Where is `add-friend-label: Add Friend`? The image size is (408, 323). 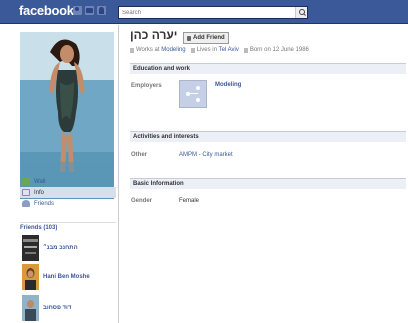
add-friend-label: Add Friend is located at coordinates (209, 38).